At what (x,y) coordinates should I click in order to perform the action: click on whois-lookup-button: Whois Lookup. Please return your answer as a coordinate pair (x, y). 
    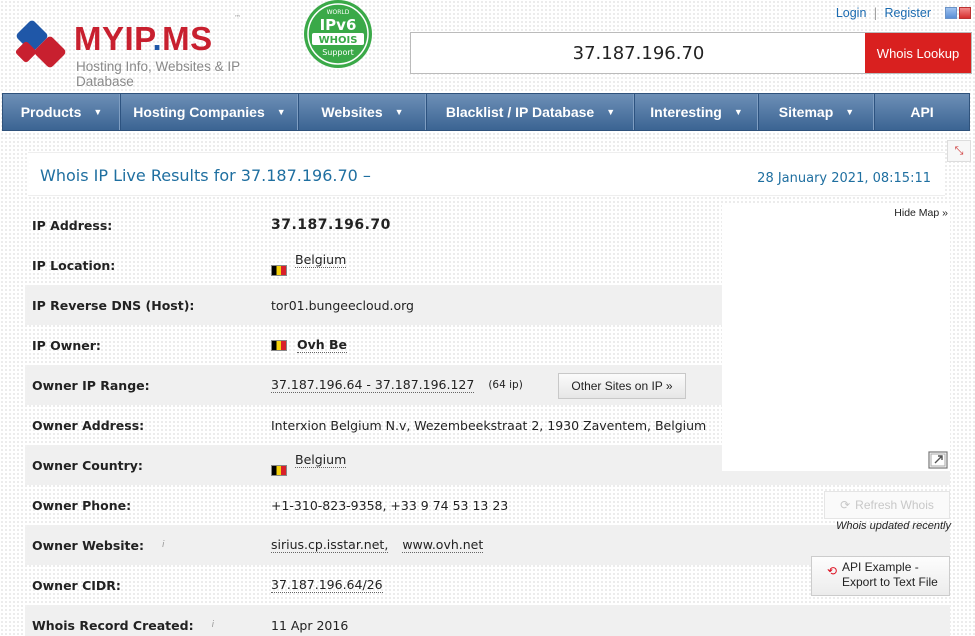
    Looking at the image, I should click on (918, 53).